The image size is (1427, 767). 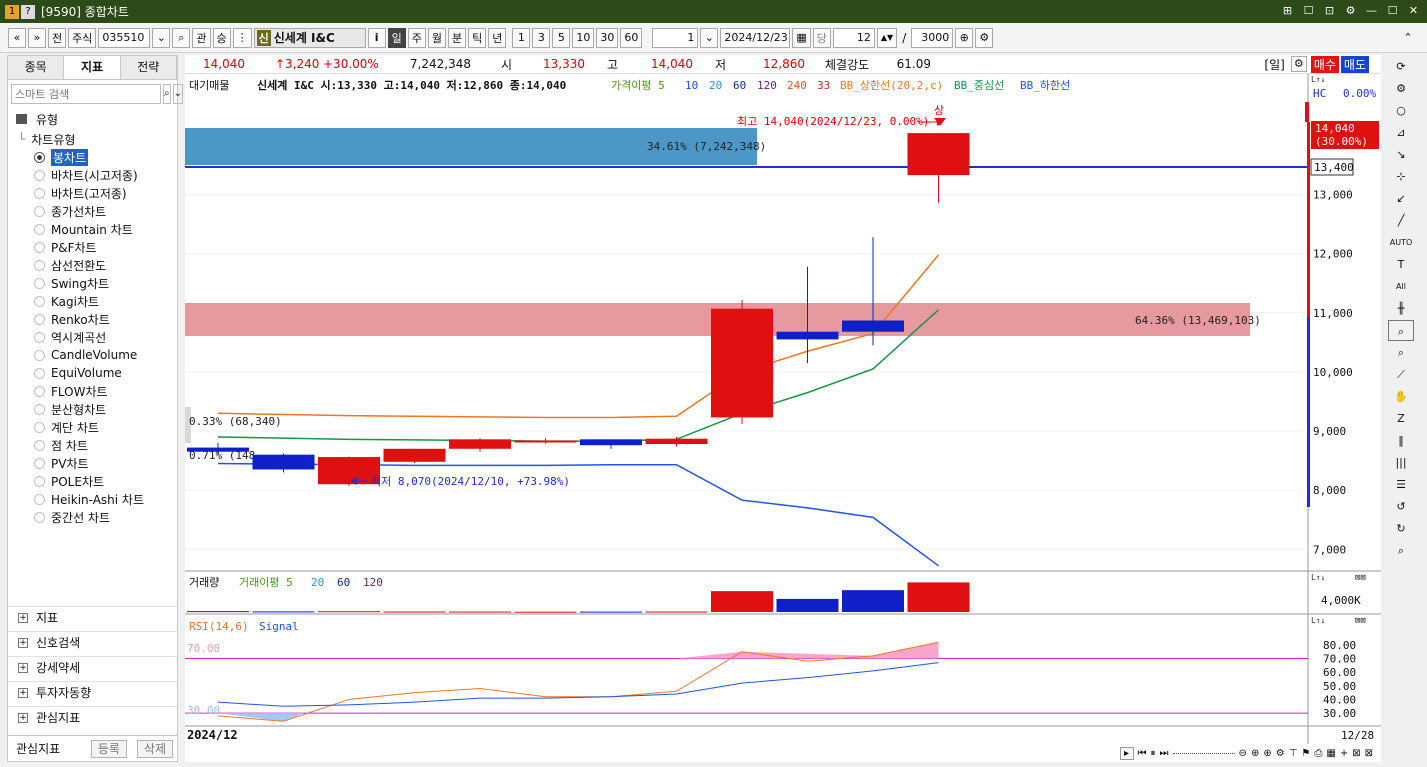 What do you see at coordinates (887, 37) in the screenshot?
I see `count-stepper-icon: ▲▼` at bounding box center [887, 37].